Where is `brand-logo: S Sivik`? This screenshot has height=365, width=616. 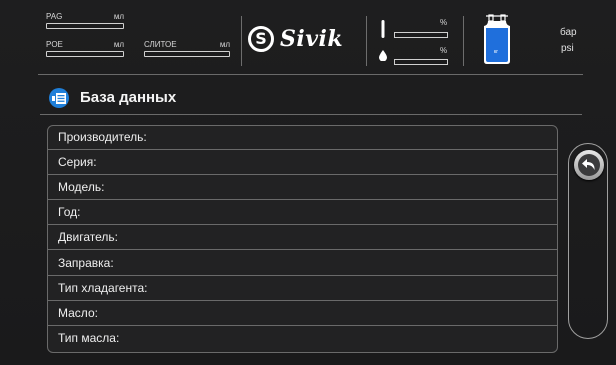
brand-logo: S Sivik is located at coordinates (295, 39).